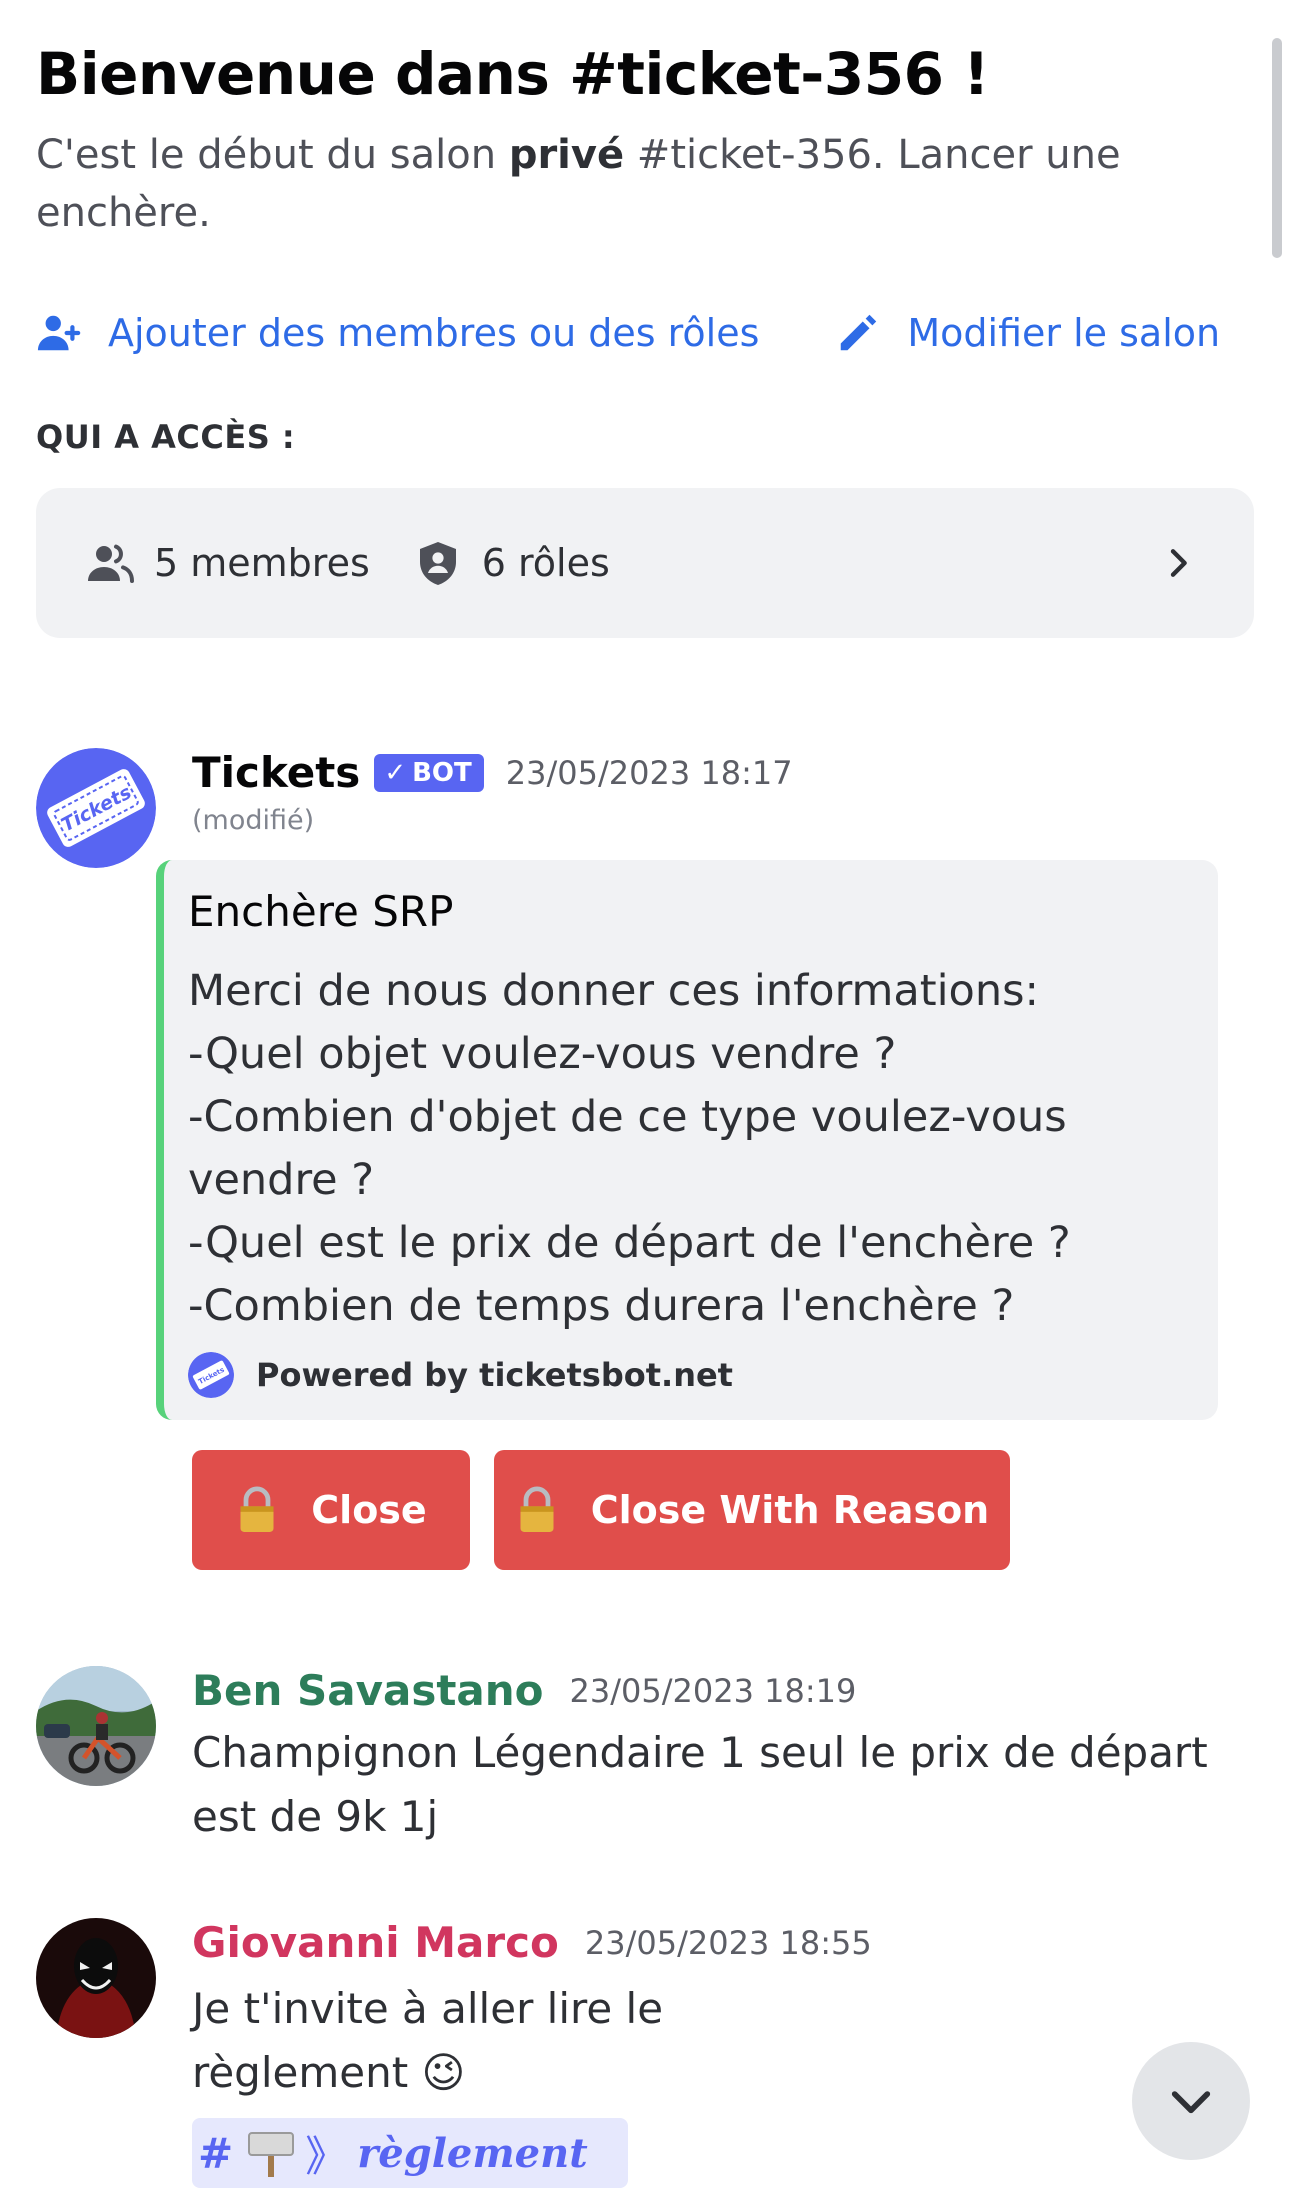 Image resolution: width=1290 pixels, height=2210 pixels. I want to click on channel-welcome-title: Bienvenue dans #ticket-356 !, so click(513, 74).